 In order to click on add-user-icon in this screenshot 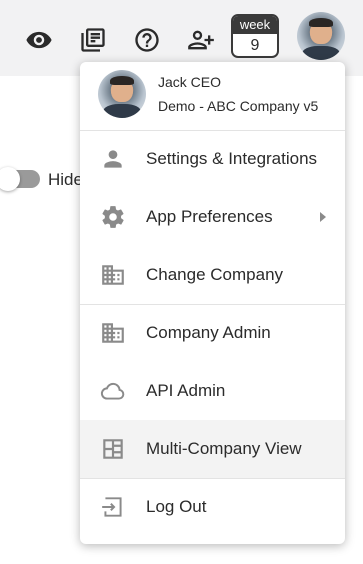, I will do `click(201, 40)`.